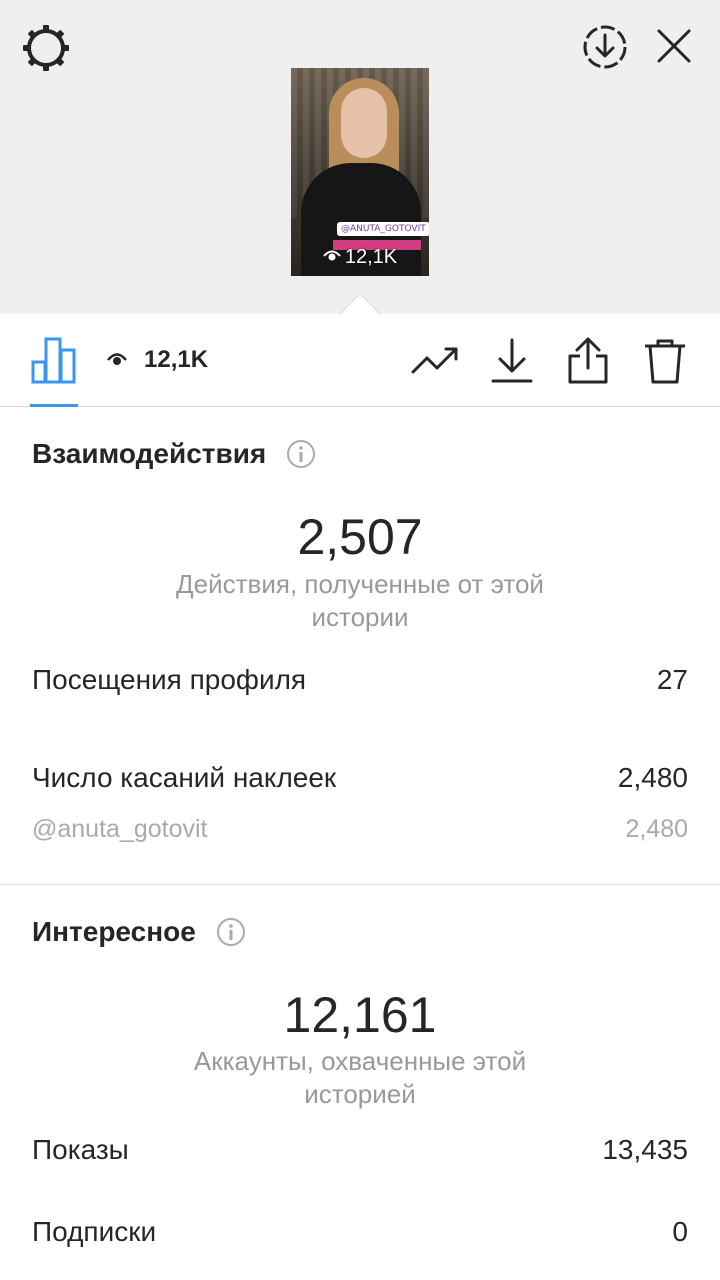 This screenshot has width=720, height=1280. Describe the element at coordinates (674, 46) in the screenshot. I see `close-icon` at that location.